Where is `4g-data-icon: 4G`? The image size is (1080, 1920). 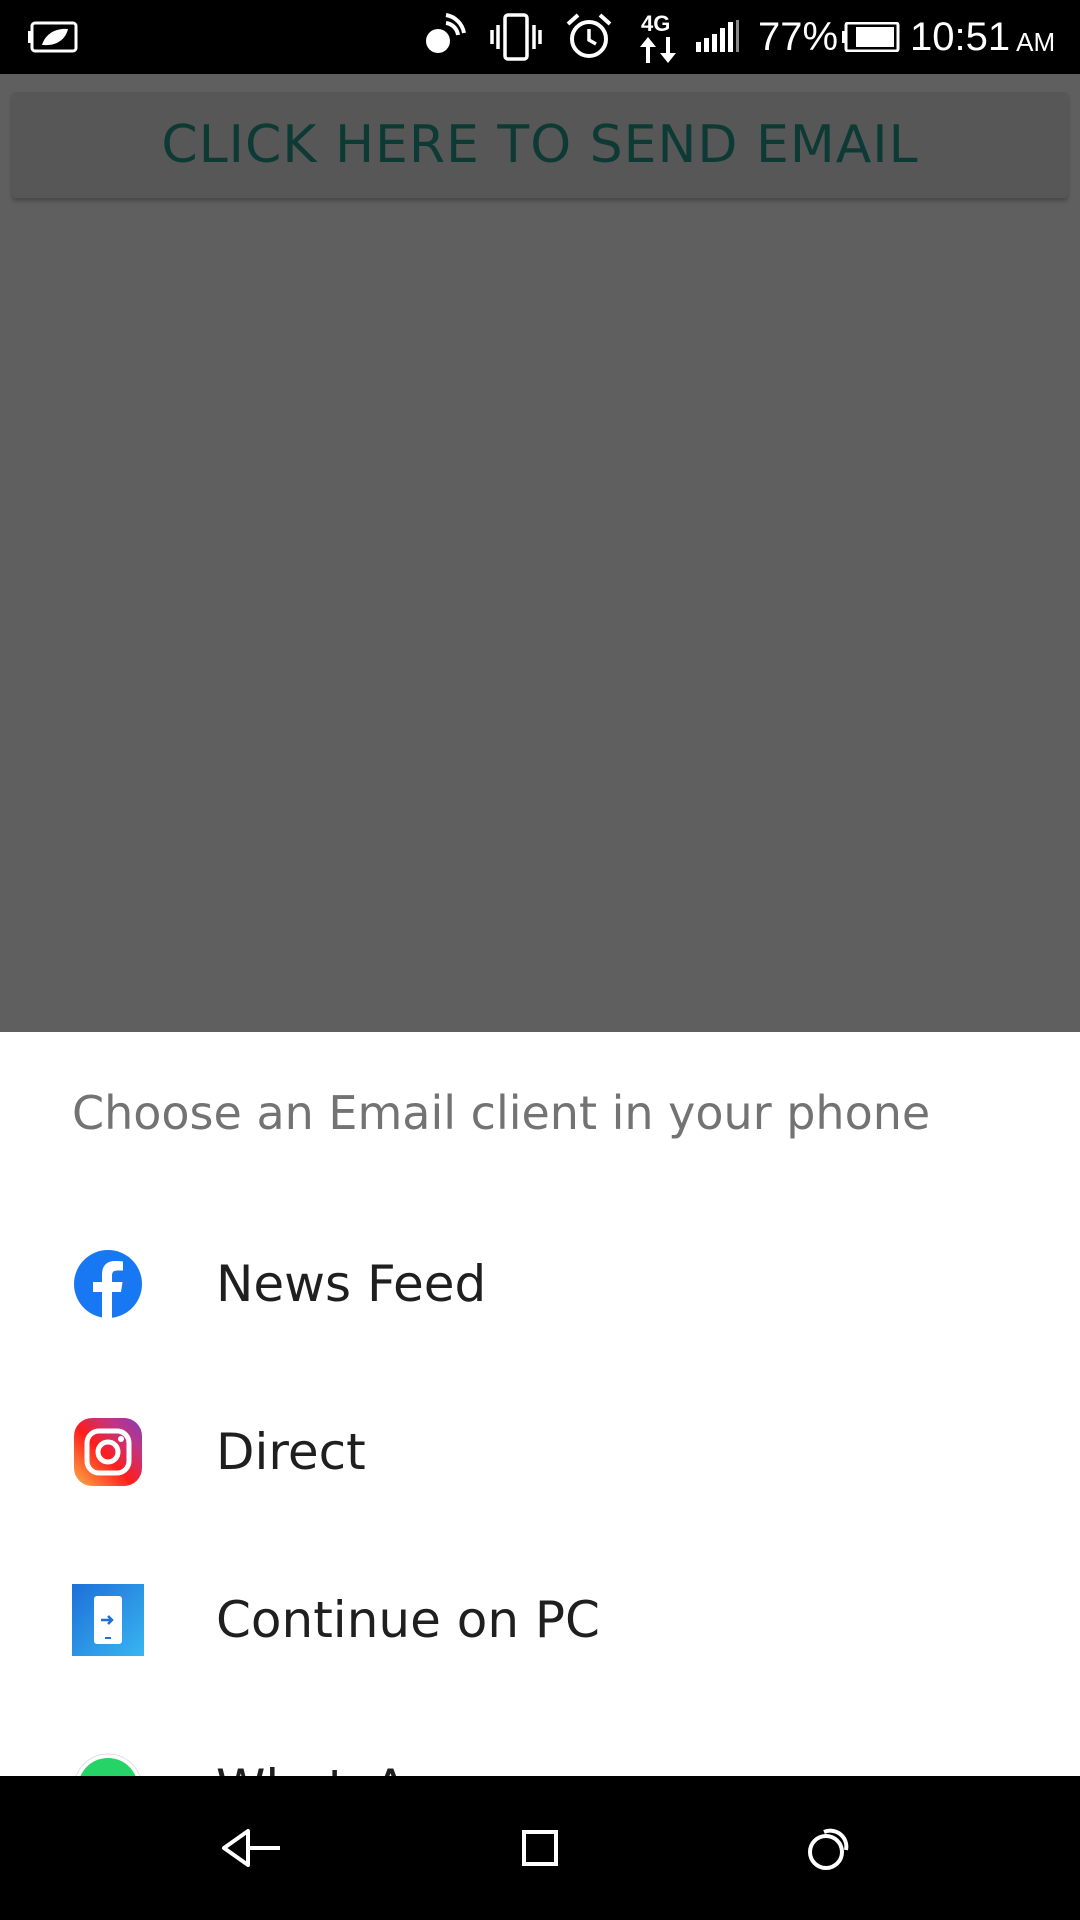 4g-data-icon: 4G is located at coordinates (659, 37).